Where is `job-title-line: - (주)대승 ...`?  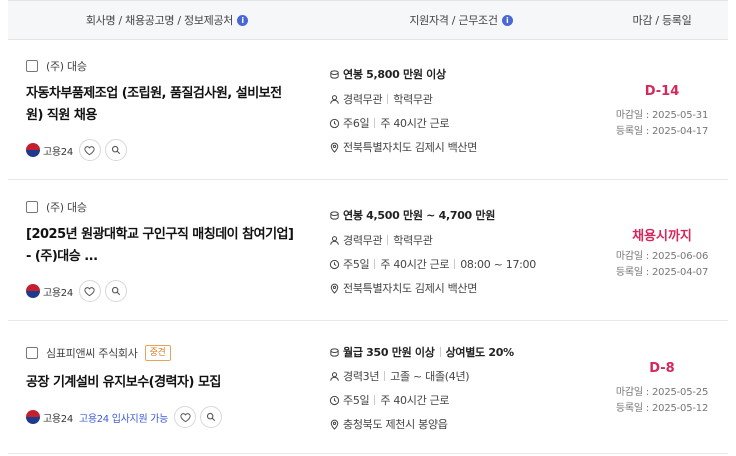 job-title-line: - (주)대승 ... is located at coordinates (62, 256).